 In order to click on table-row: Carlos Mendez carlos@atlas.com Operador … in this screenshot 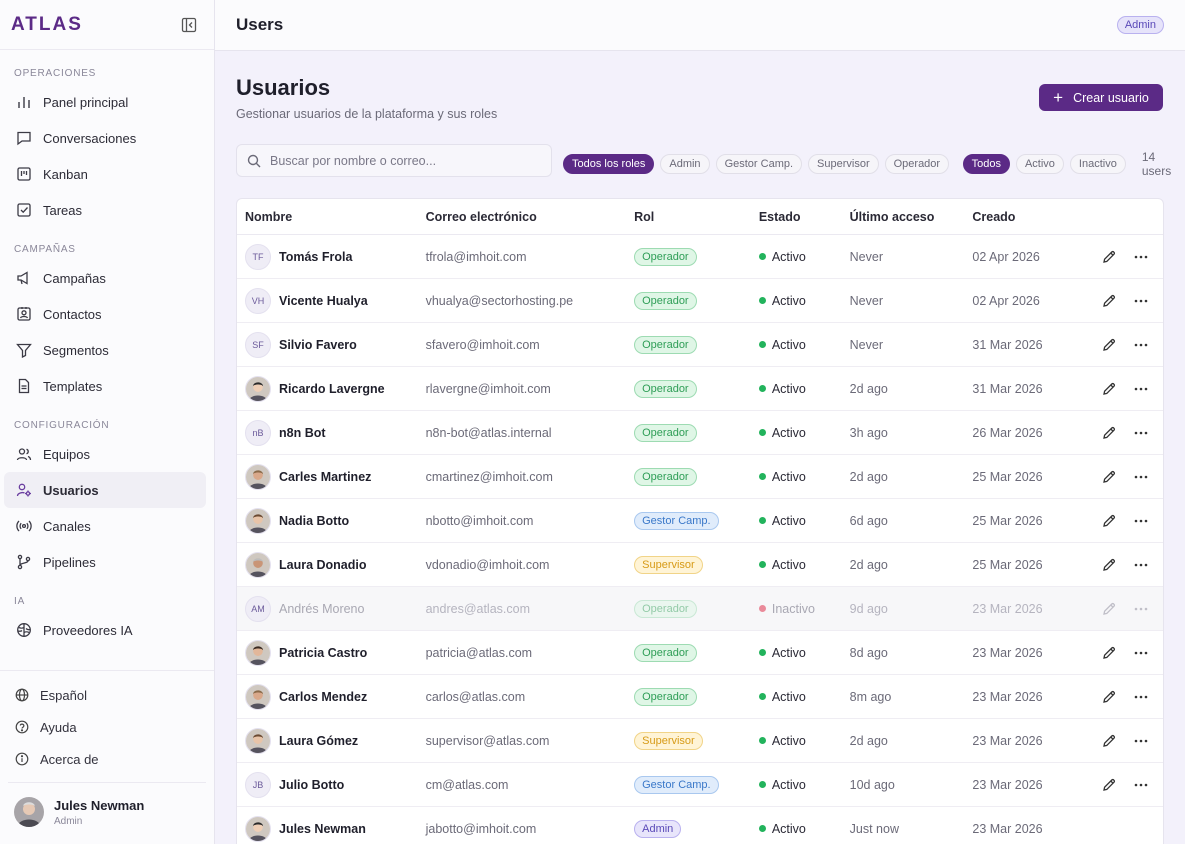, I will do `click(700, 697)`.